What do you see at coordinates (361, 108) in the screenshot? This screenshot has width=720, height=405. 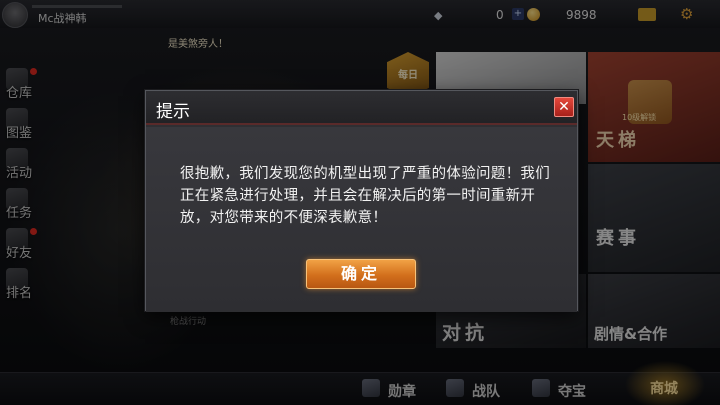 I see `dialog-header: 提示 ✕` at bounding box center [361, 108].